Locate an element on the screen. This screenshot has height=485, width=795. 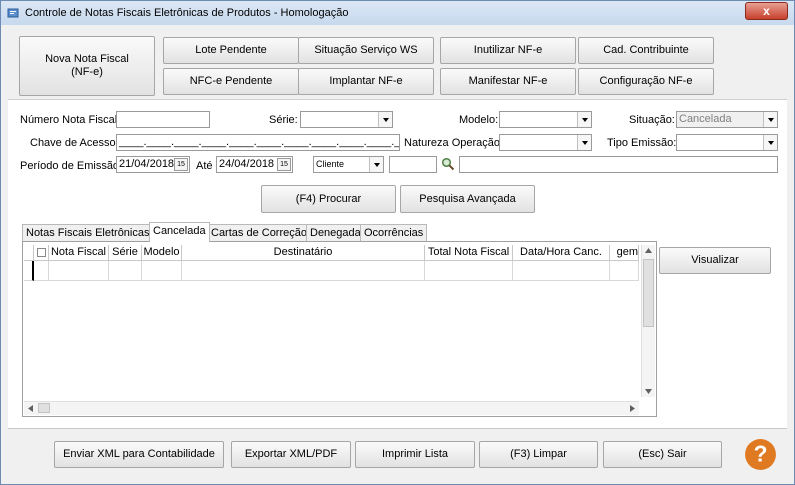
modelo-label: Modelo: is located at coordinates (479, 120).